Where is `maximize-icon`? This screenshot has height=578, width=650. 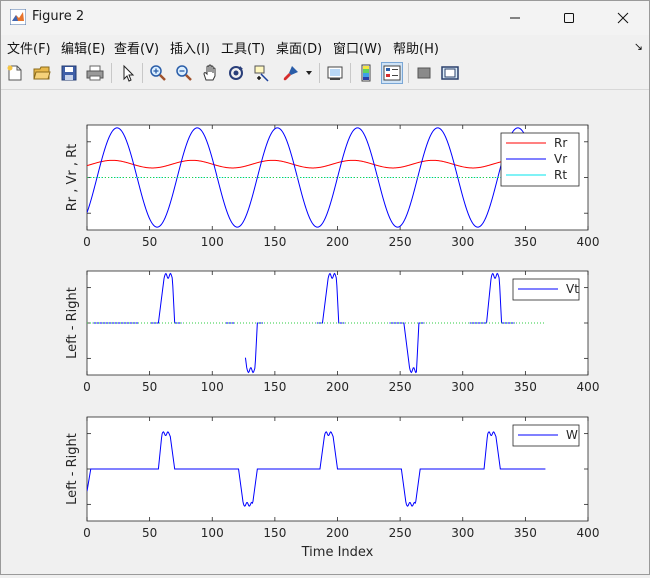
maximize-icon is located at coordinates (569, 18).